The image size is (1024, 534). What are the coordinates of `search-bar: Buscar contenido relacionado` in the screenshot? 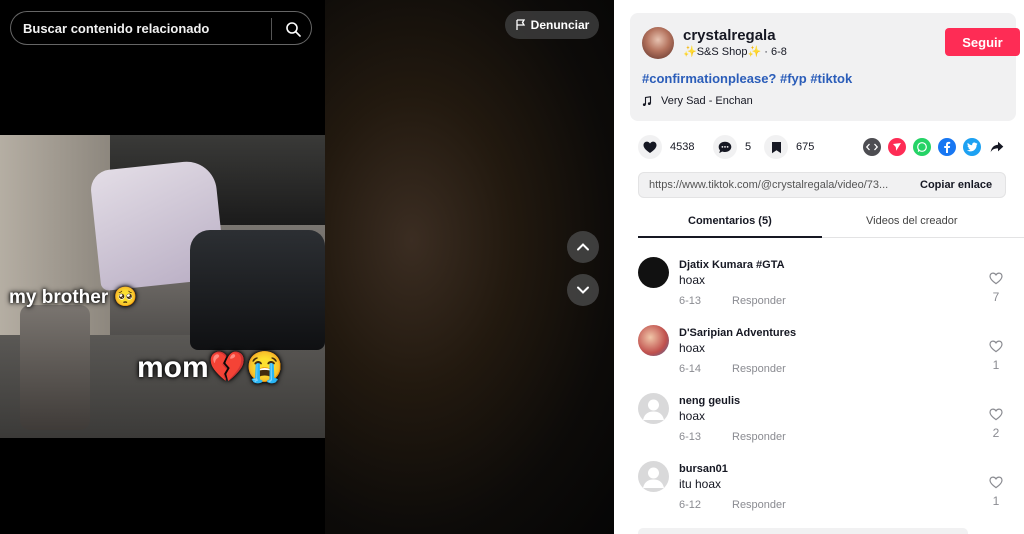 It's located at (161, 28).